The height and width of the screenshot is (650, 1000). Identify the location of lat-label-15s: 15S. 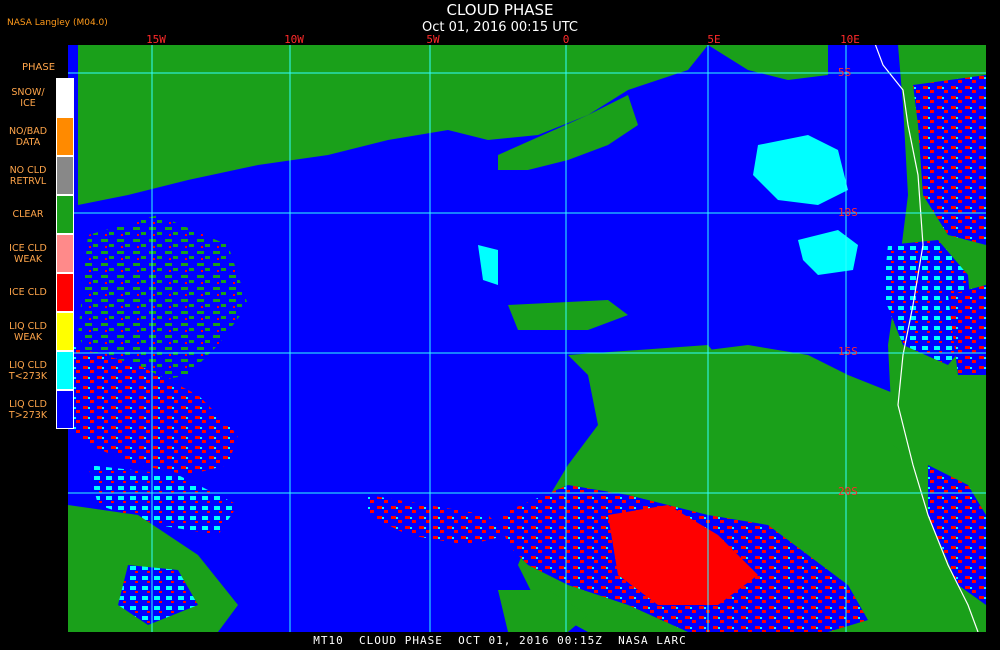
(848, 351).